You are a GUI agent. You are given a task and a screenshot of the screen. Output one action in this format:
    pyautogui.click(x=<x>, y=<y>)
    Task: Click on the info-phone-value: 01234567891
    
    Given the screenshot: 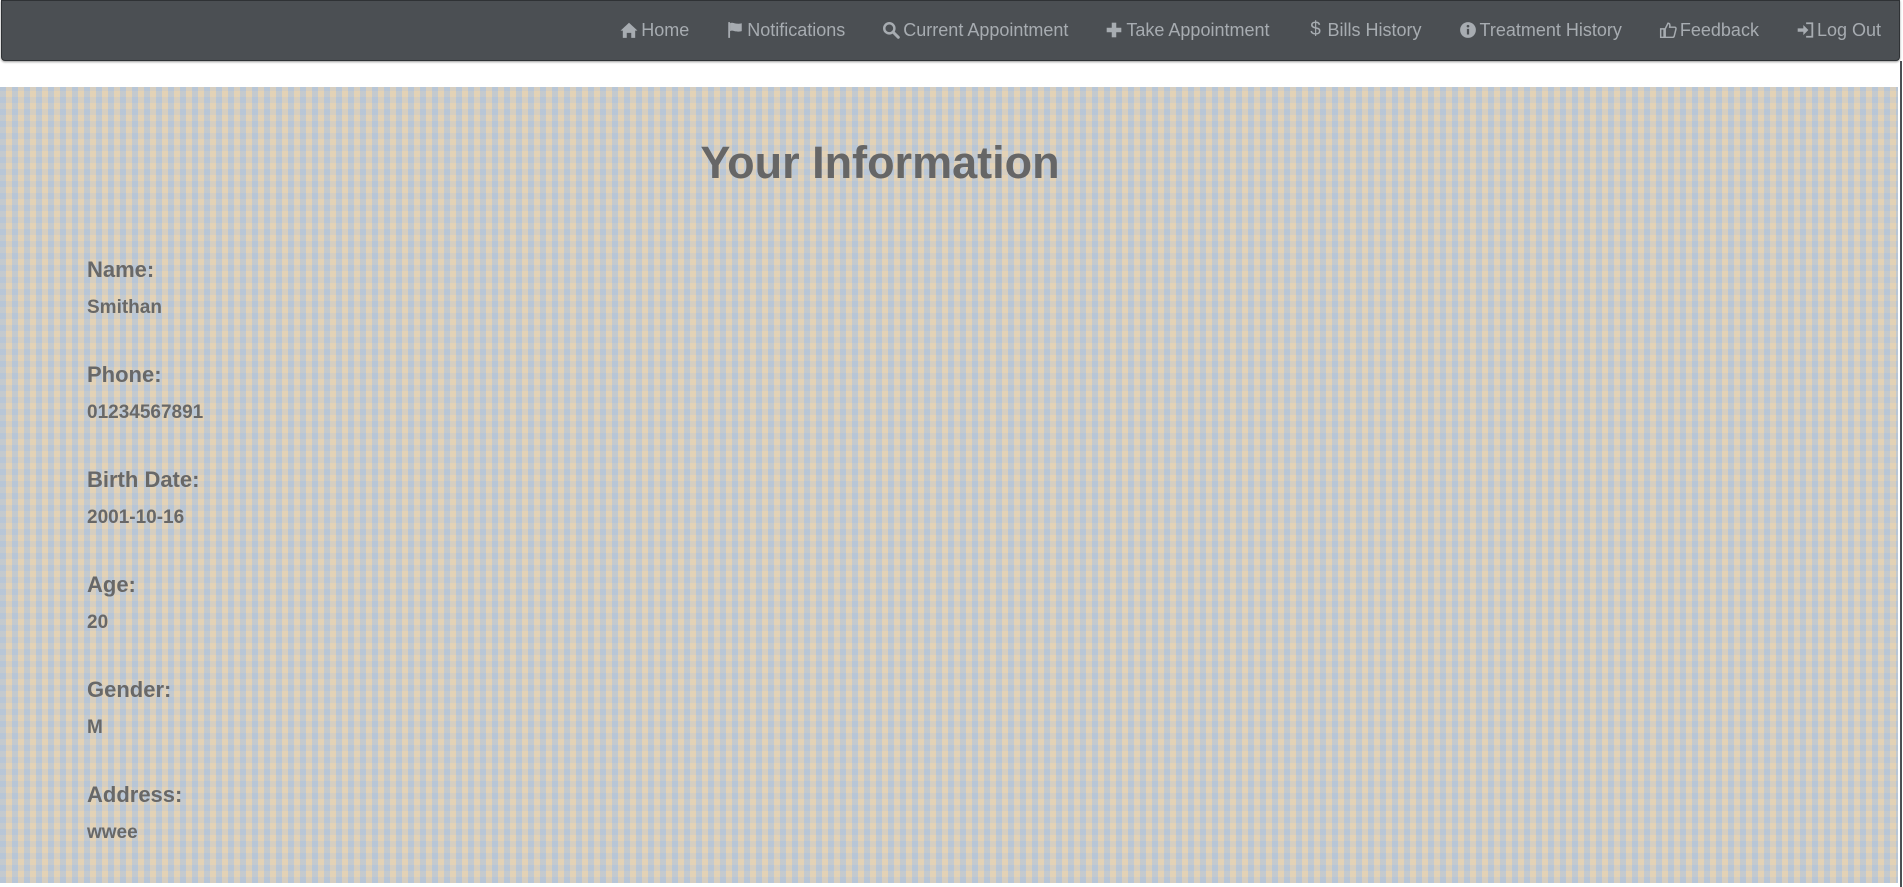 What is the action you would take?
    pyautogui.click(x=145, y=412)
    